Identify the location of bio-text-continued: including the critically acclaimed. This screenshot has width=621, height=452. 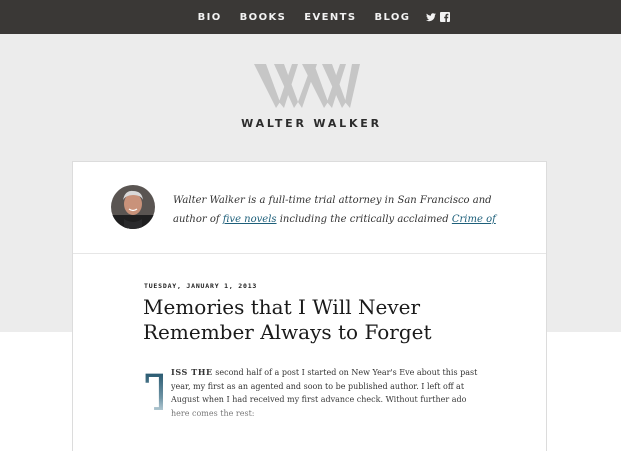
(364, 219).